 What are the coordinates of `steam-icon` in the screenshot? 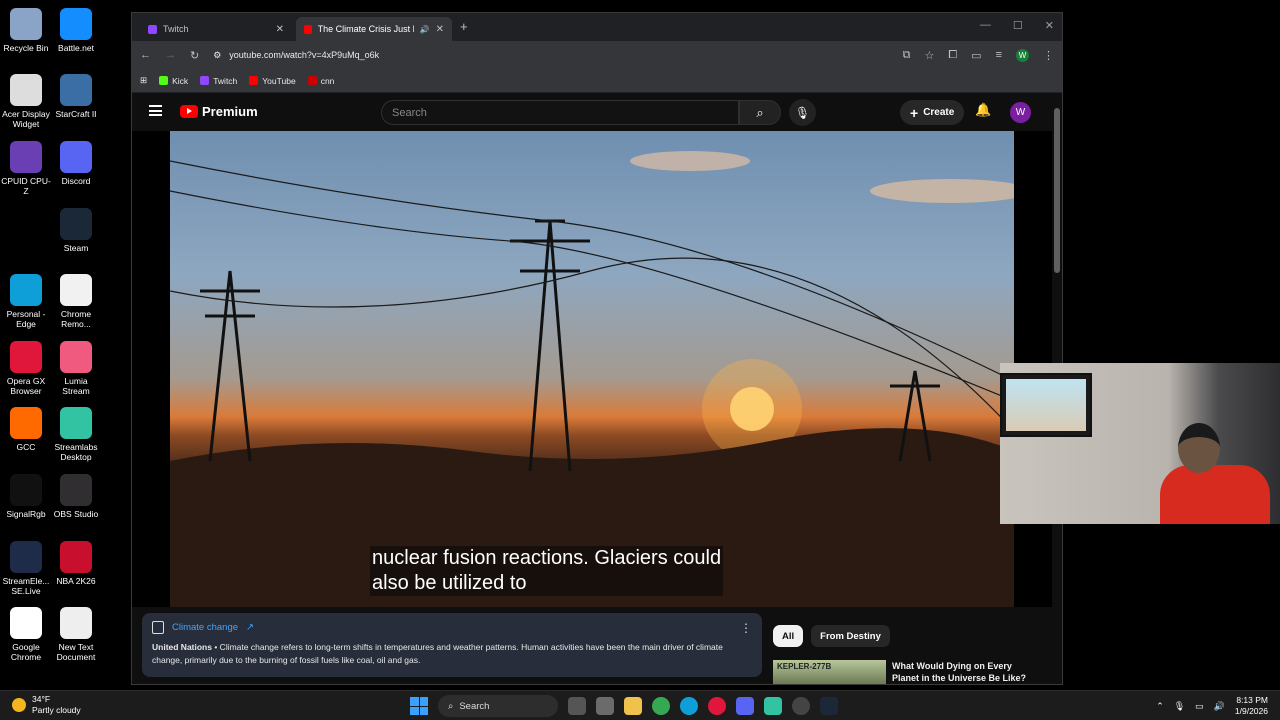 It's located at (829, 706).